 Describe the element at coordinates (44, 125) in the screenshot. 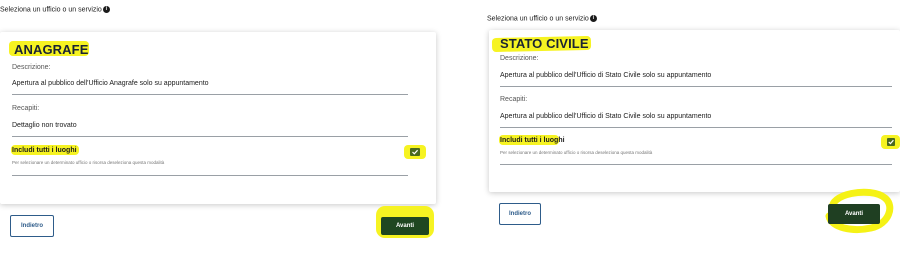

I see `contacts-value: Dettaglio non trovato` at that location.